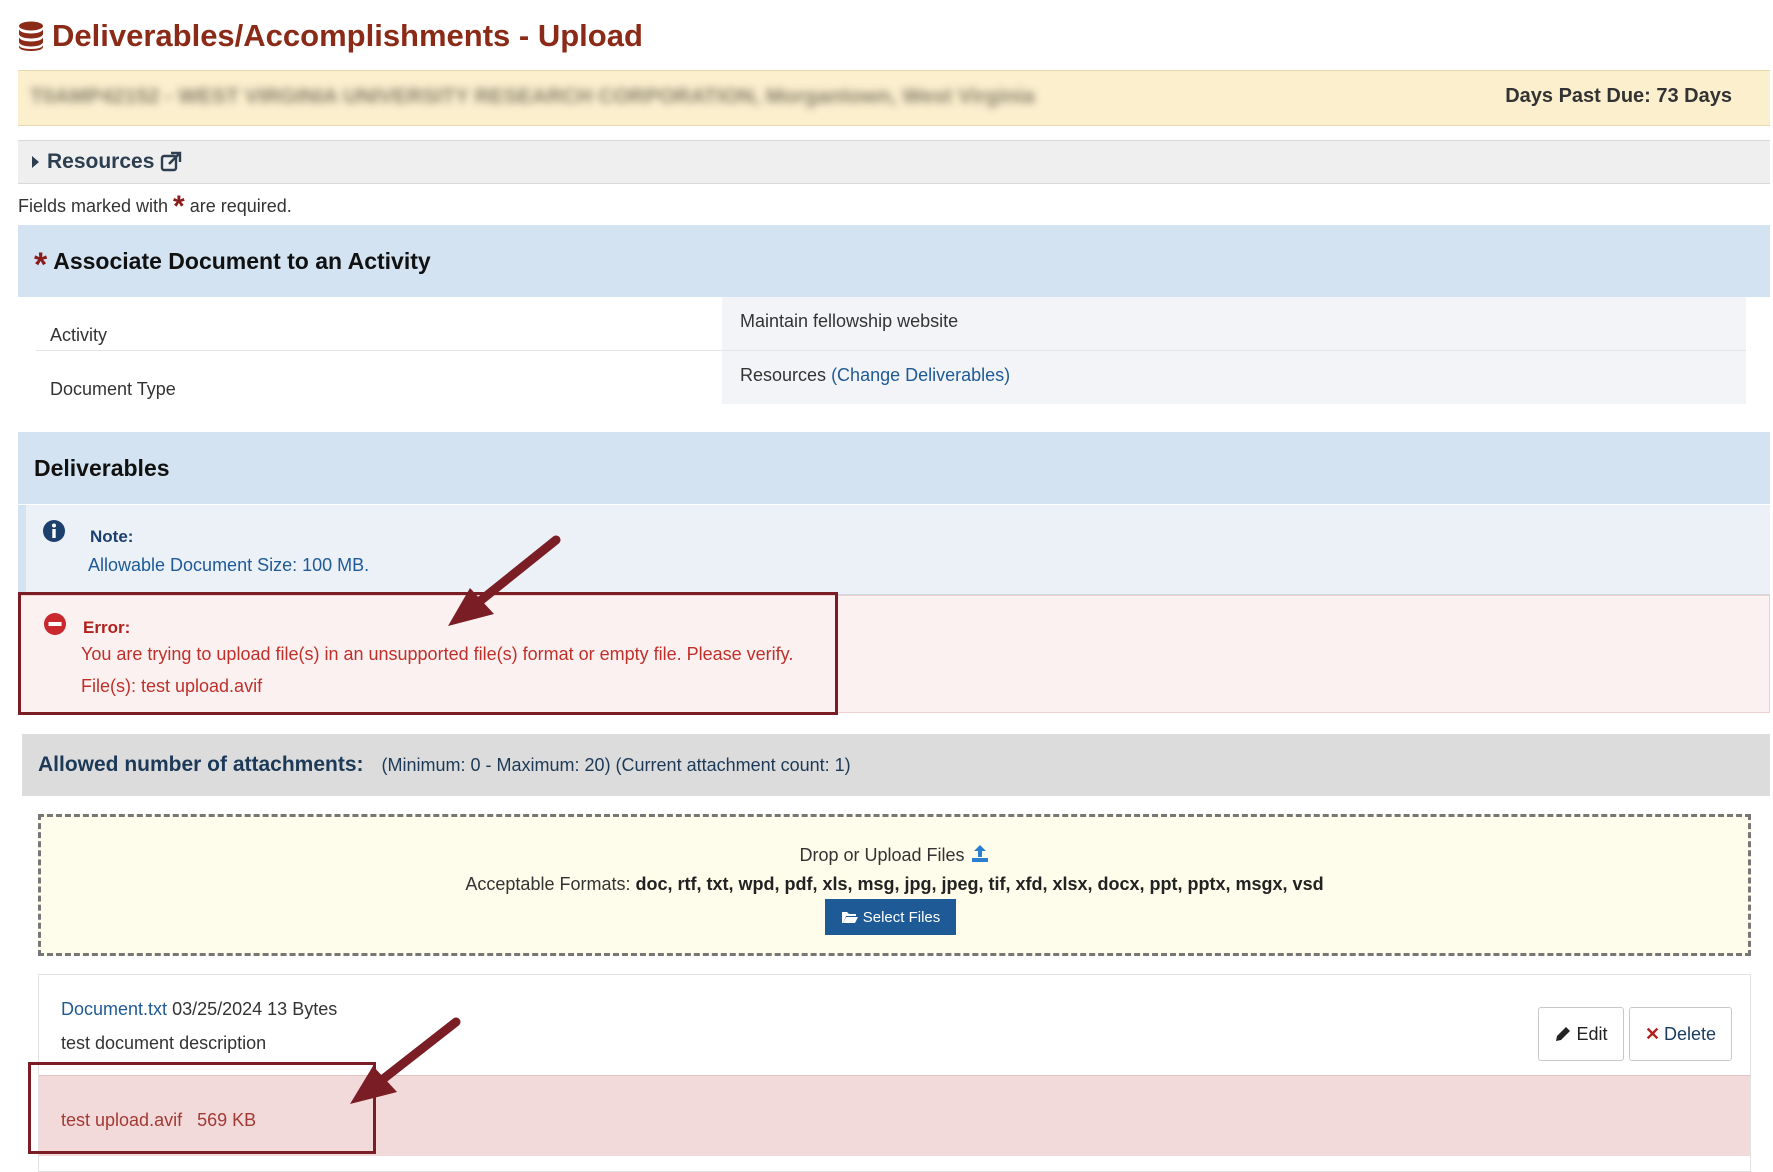 The width and height of the screenshot is (1773, 1172). I want to click on page-title: Deliverables/Accomplishments - Upload, so click(330, 36).